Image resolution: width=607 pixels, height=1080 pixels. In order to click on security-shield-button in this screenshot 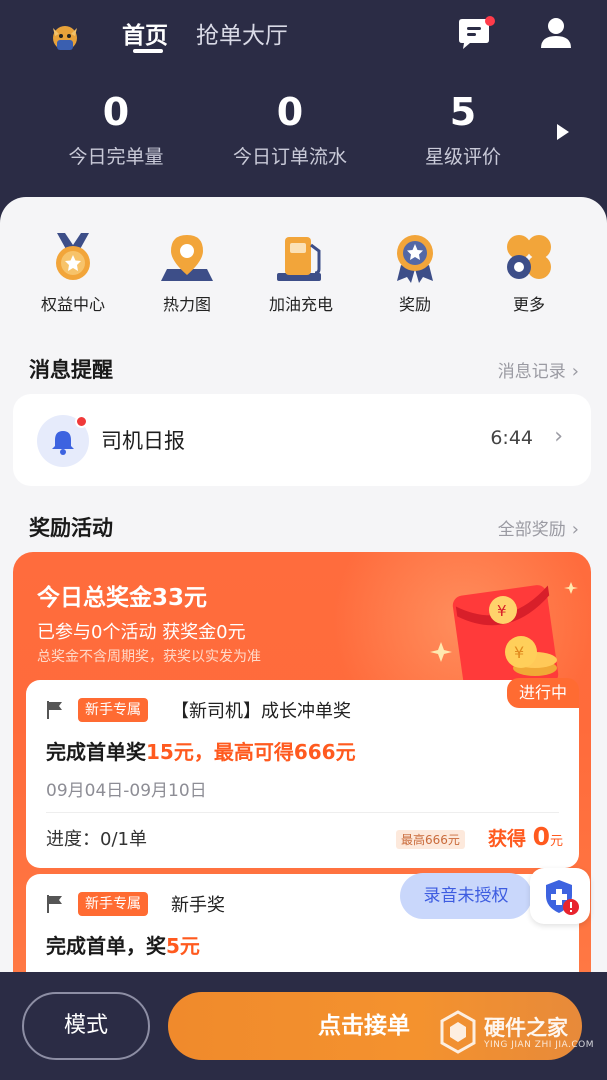, I will do `click(560, 896)`.